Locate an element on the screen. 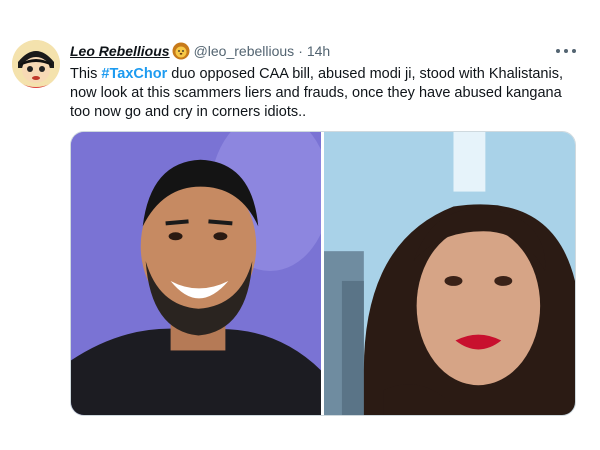  more-horizontal-icon is located at coordinates (566, 51).